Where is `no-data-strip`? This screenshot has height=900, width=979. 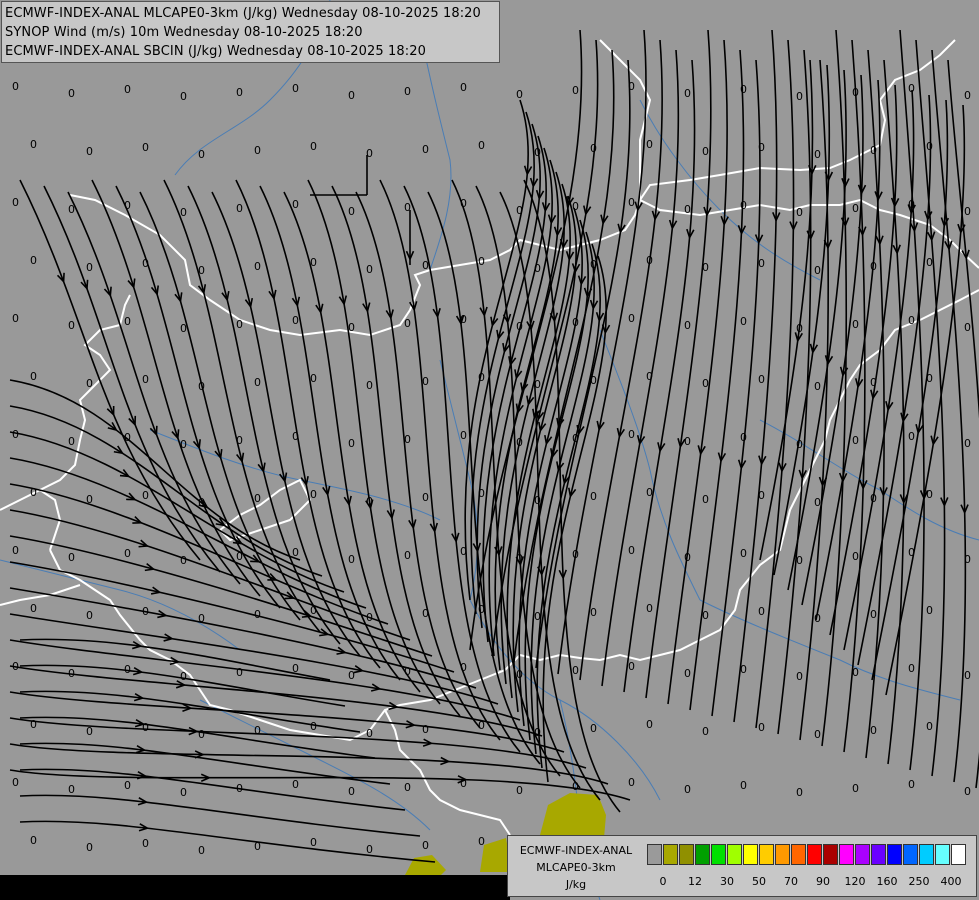
no-data-strip is located at coordinates (255, 887).